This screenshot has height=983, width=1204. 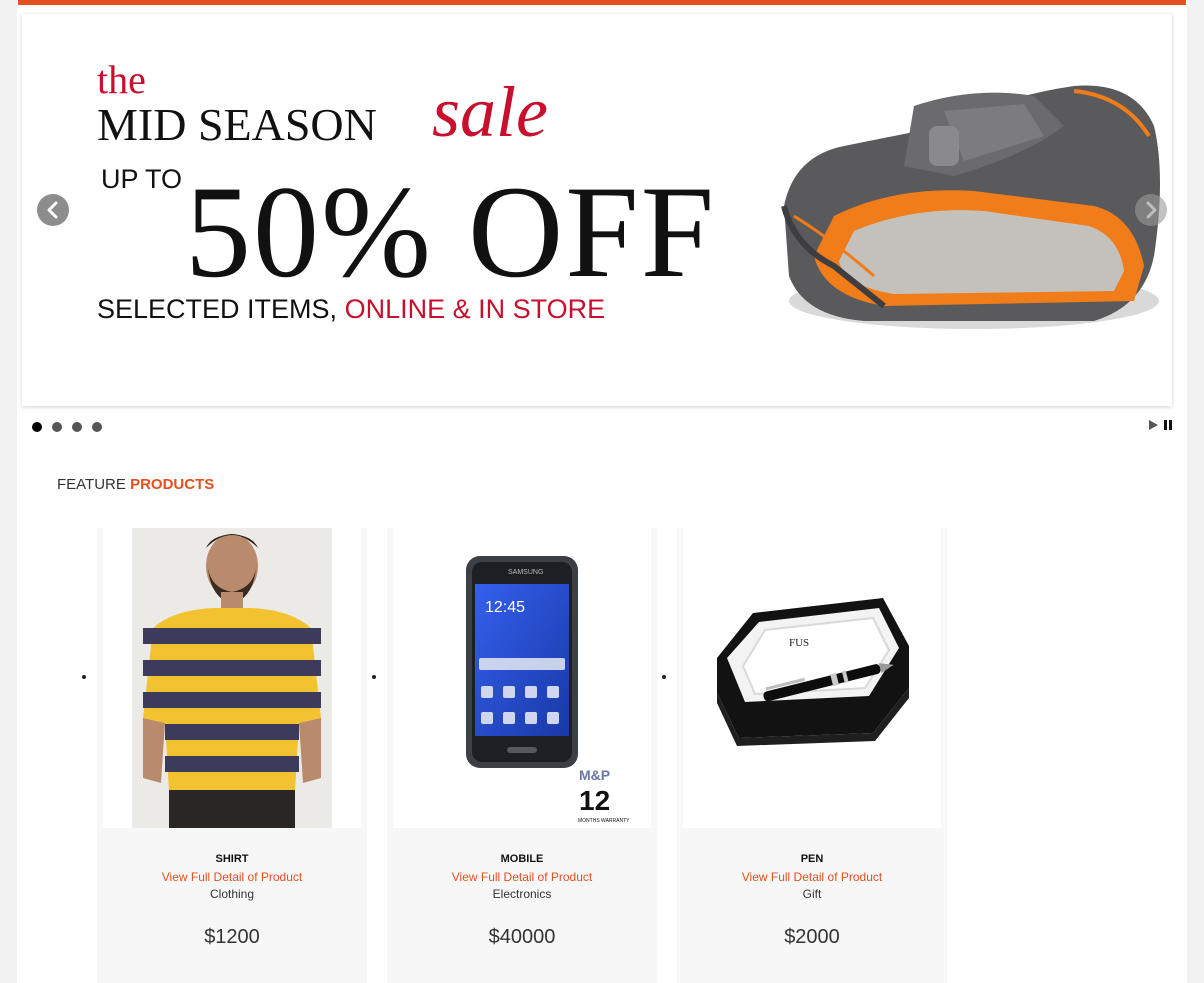 What do you see at coordinates (505, 607) in the screenshot?
I see `svg-text: 12:45` at bounding box center [505, 607].